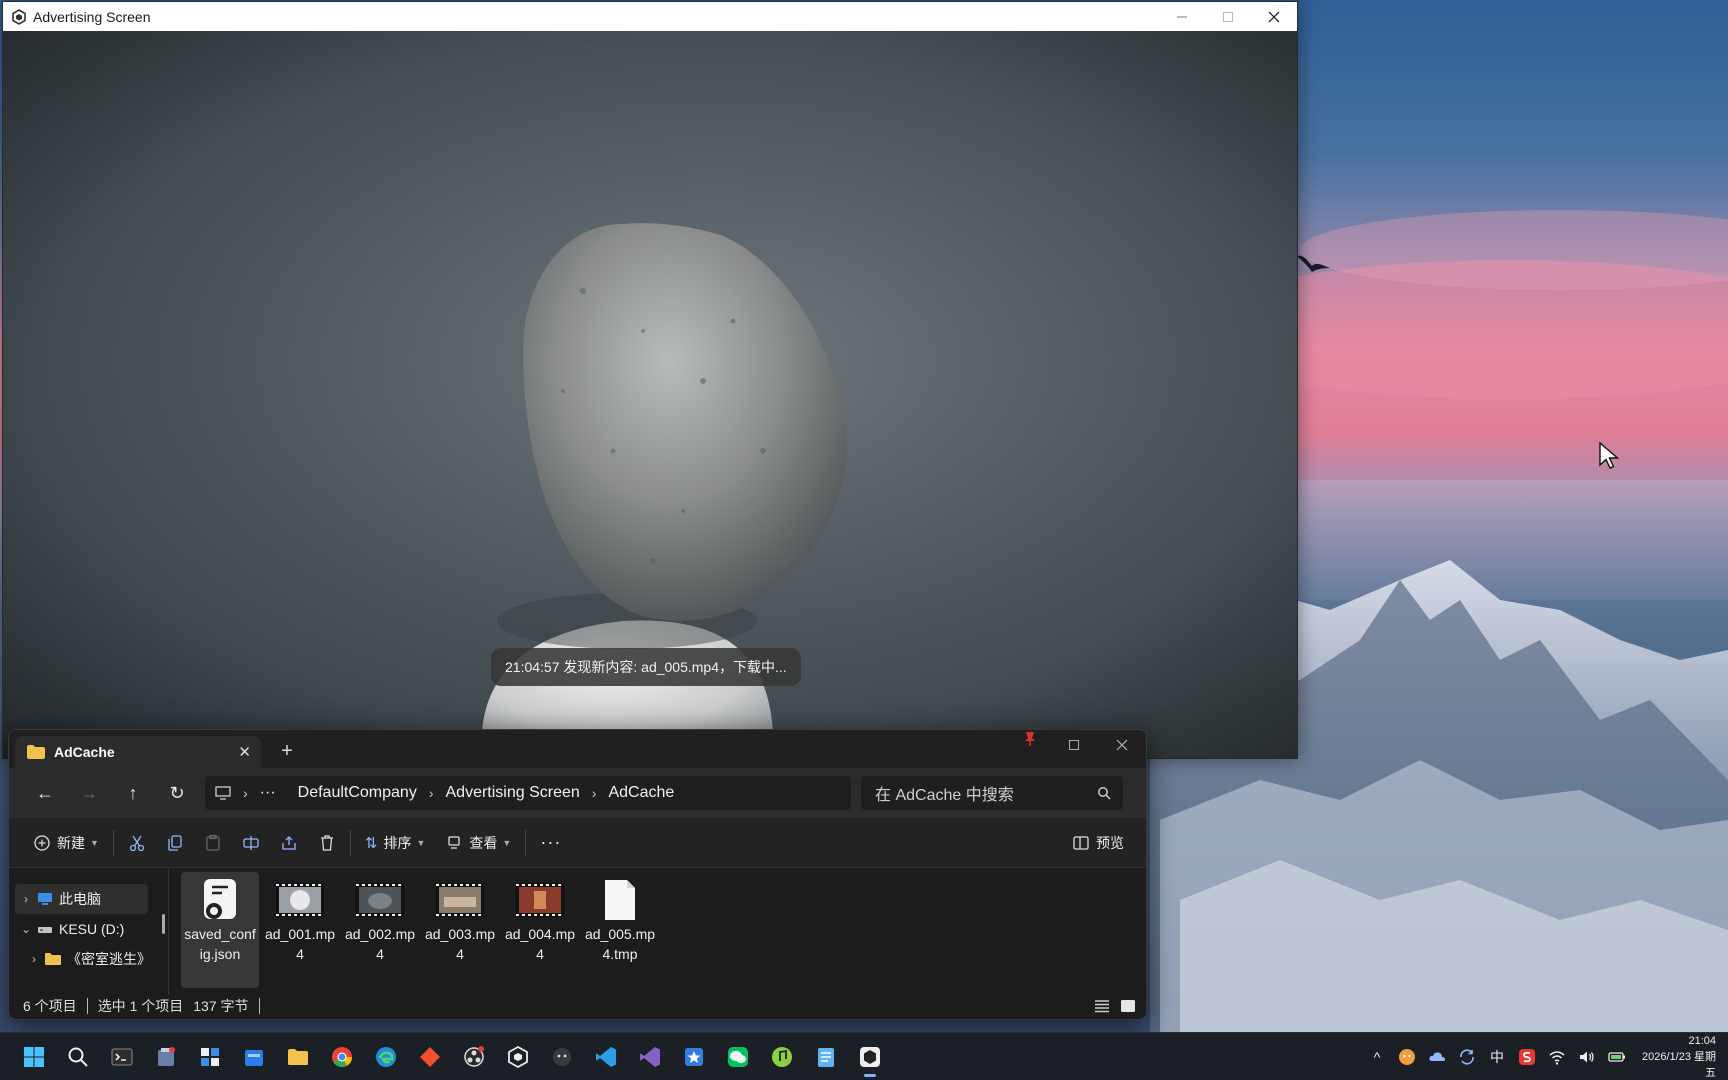  What do you see at coordinates (562, 1057) in the screenshot?
I see `github-app` at bounding box center [562, 1057].